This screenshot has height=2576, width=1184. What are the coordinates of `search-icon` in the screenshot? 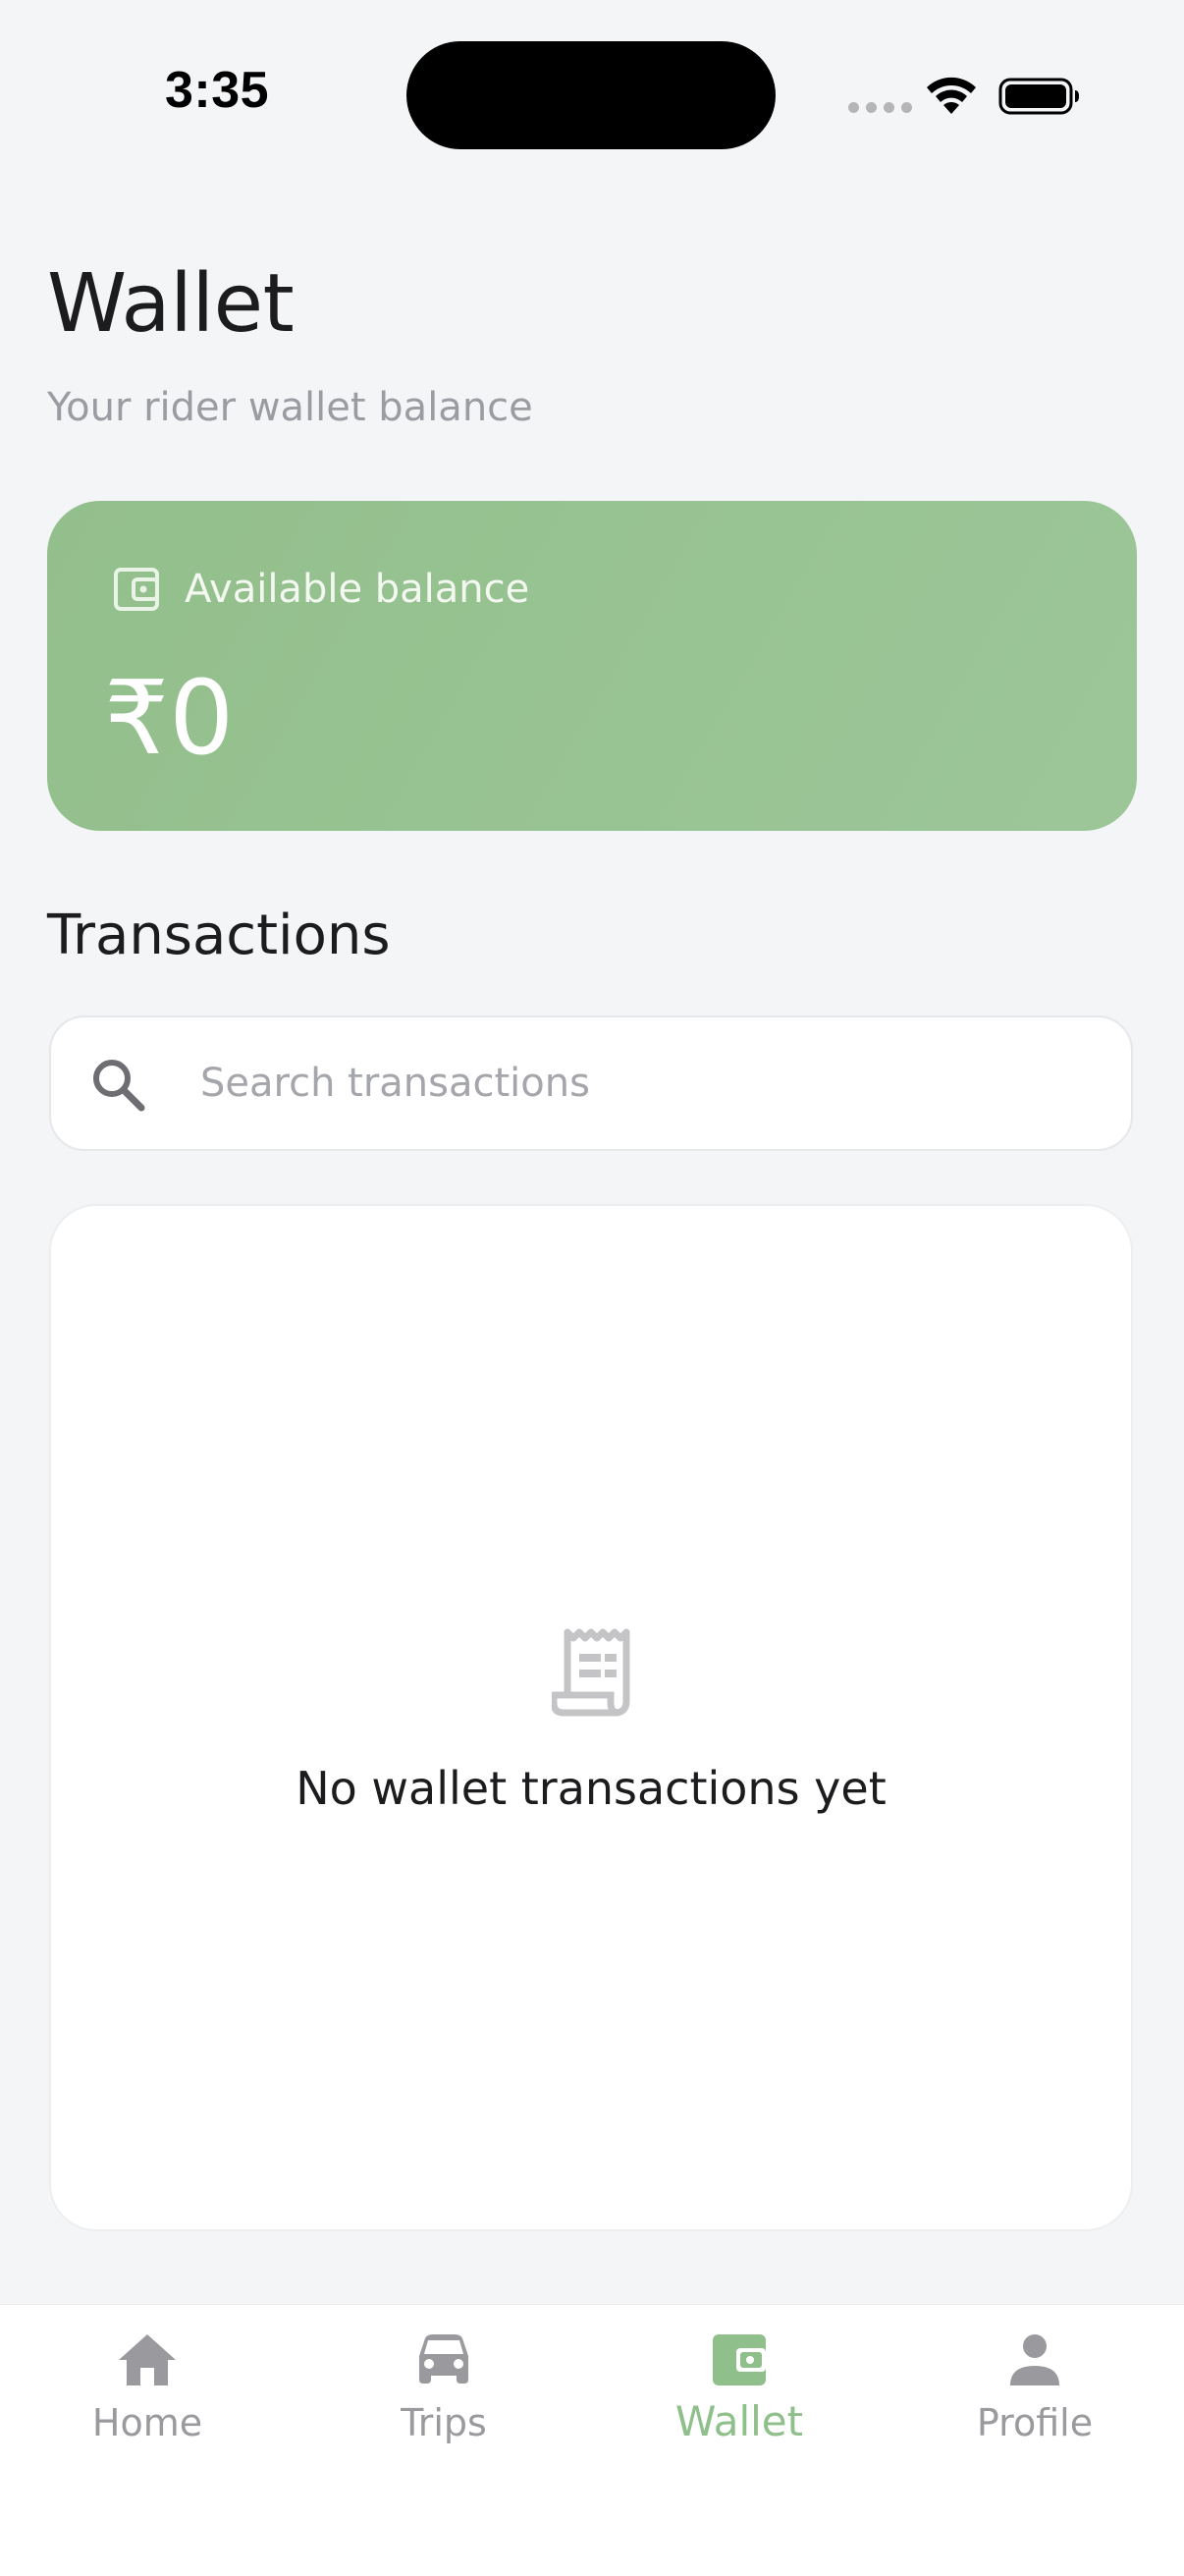 It's located at (119, 1086).